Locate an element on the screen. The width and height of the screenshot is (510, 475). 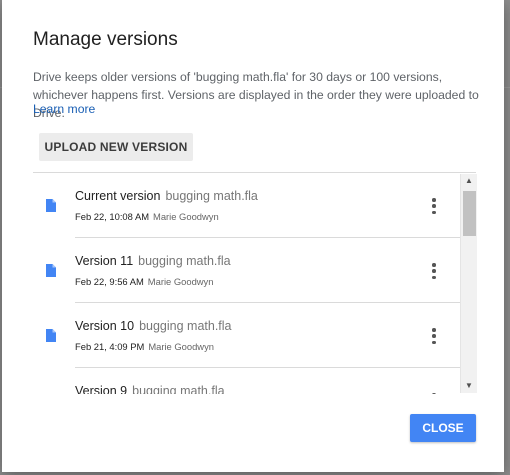
version-row: Version 9 bugging math.fla is located at coordinates (247, 381).